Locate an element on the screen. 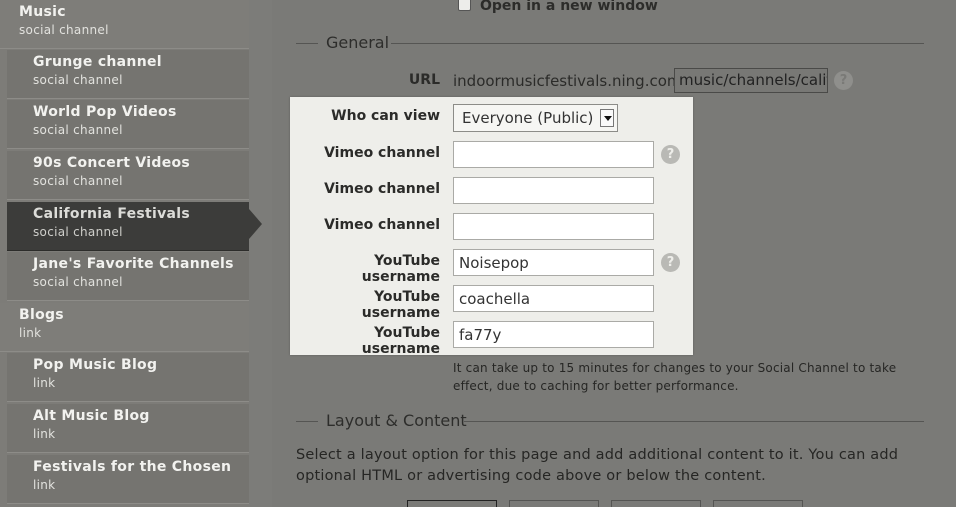 This screenshot has height=507, width=956. sidebar-item-title: Pop Music Blog is located at coordinates (95, 365).